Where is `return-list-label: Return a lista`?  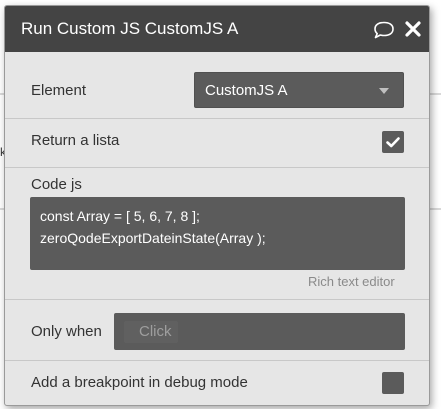
return-list-label: Return a lista is located at coordinates (75, 140).